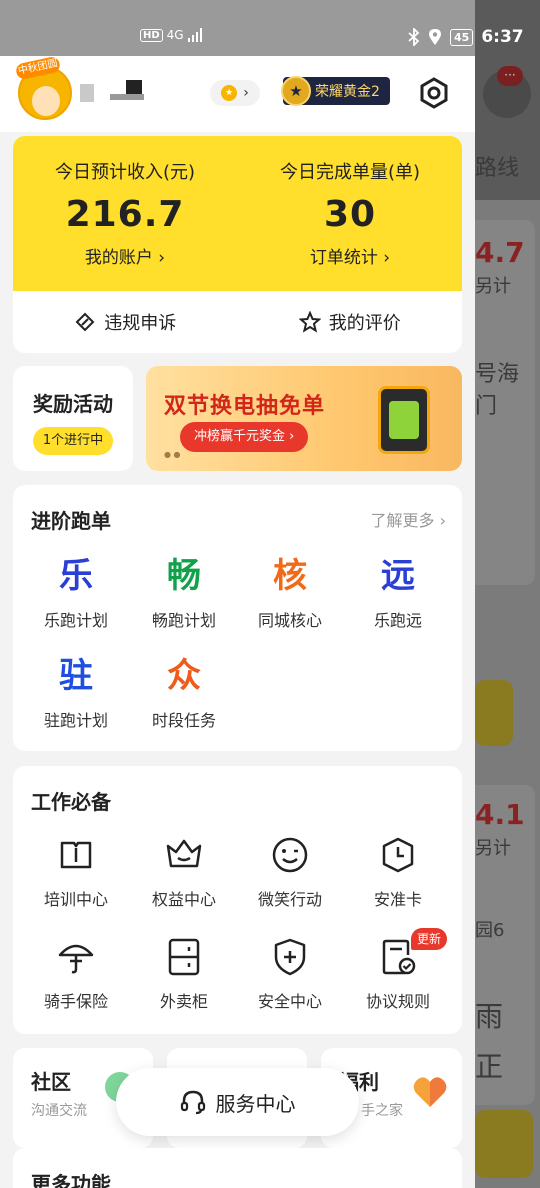 The image size is (540, 1188). What do you see at coordinates (486, 406) in the screenshot?
I see `background-address: 门` at bounding box center [486, 406].